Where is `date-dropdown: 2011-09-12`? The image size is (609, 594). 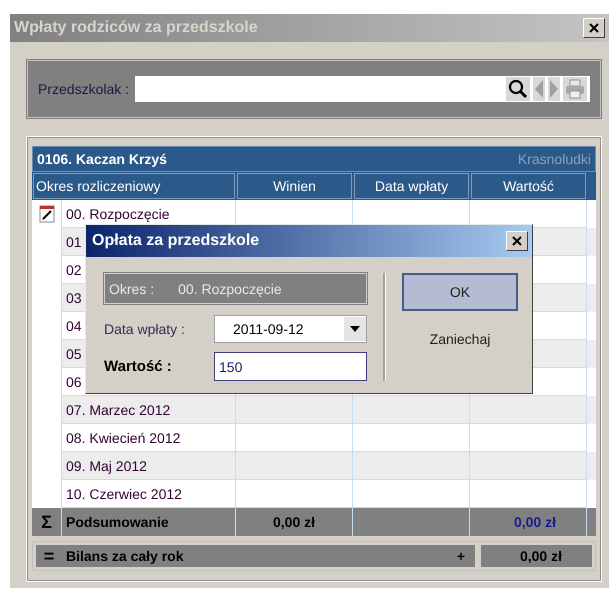
date-dropdown: 2011-09-12 is located at coordinates (290, 328).